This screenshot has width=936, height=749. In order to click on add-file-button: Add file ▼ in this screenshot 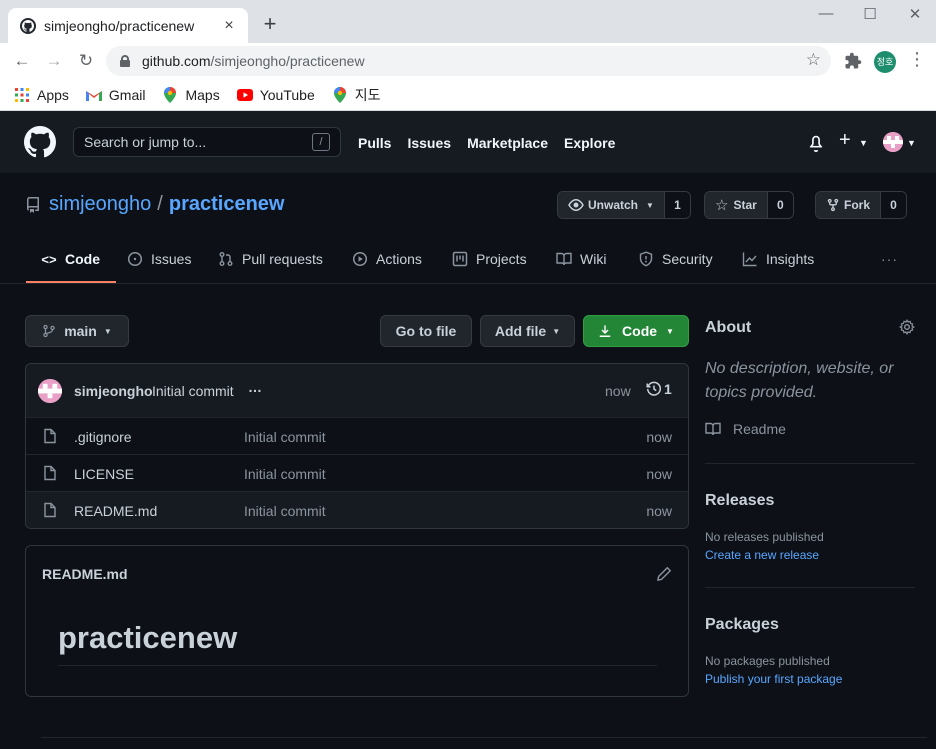, I will do `click(527, 331)`.